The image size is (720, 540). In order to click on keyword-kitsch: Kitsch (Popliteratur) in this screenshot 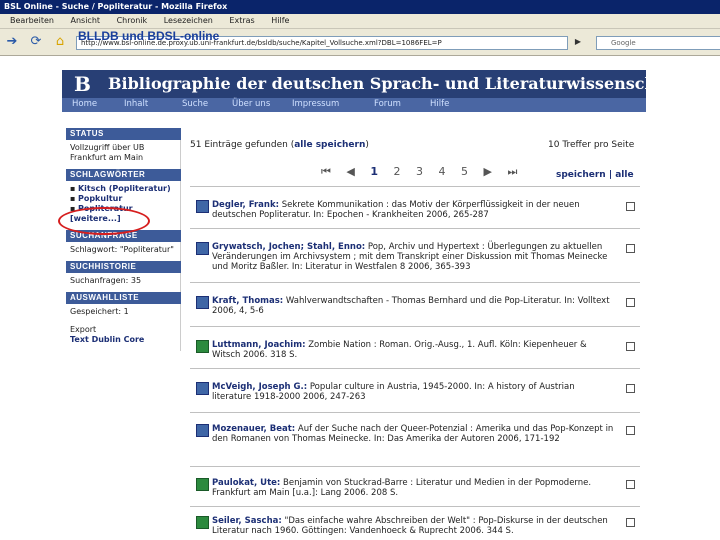, I will do `click(124, 188)`.